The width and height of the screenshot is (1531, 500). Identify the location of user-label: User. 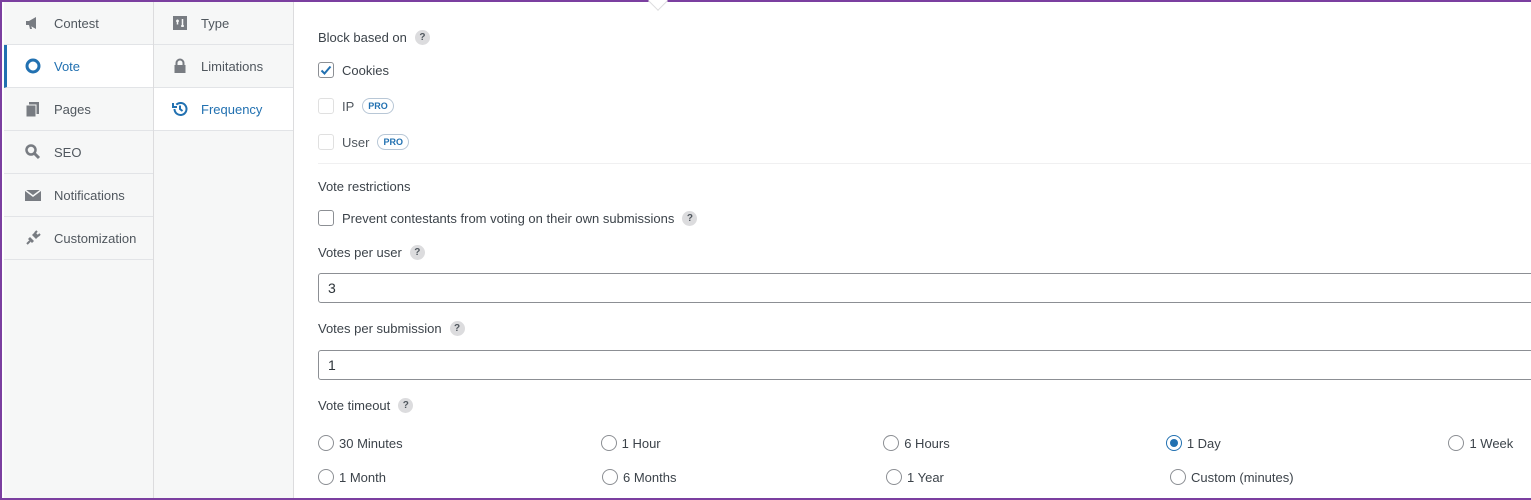
(356, 142).